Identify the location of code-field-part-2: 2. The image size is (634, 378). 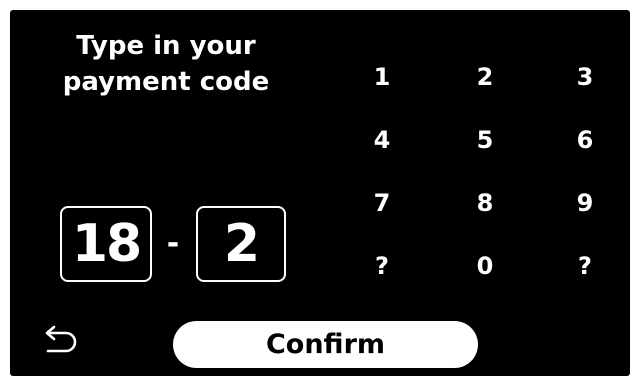
(241, 244).